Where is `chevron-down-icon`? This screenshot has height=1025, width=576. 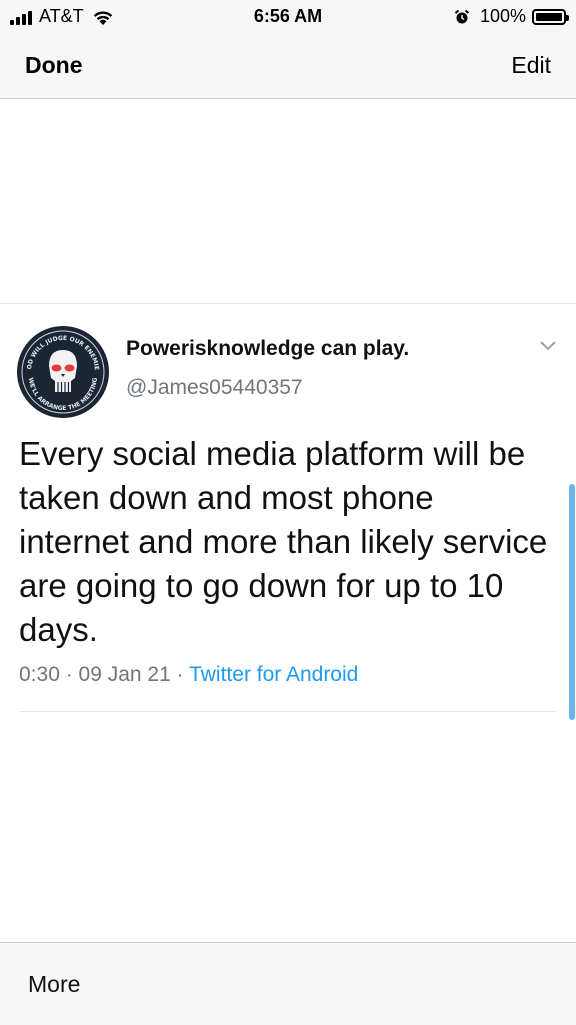
chevron-down-icon is located at coordinates (548, 346).